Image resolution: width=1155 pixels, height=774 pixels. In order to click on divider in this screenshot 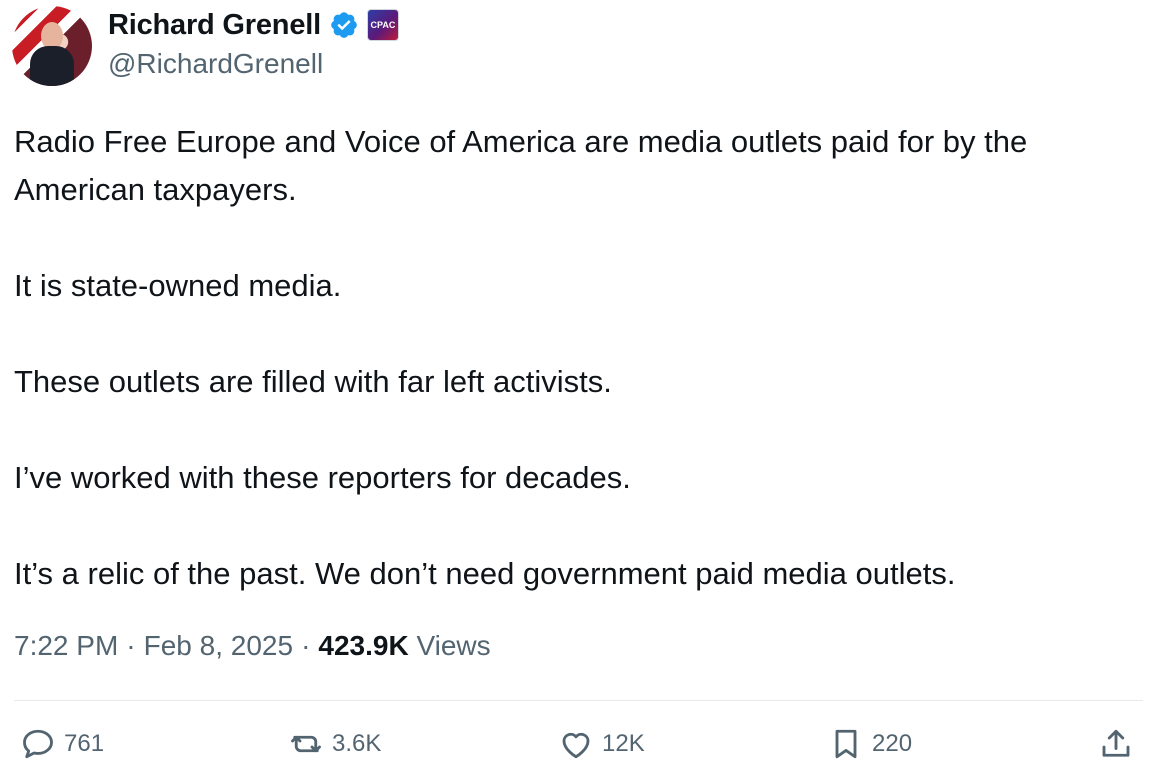, I will do `click(578, 700)`.